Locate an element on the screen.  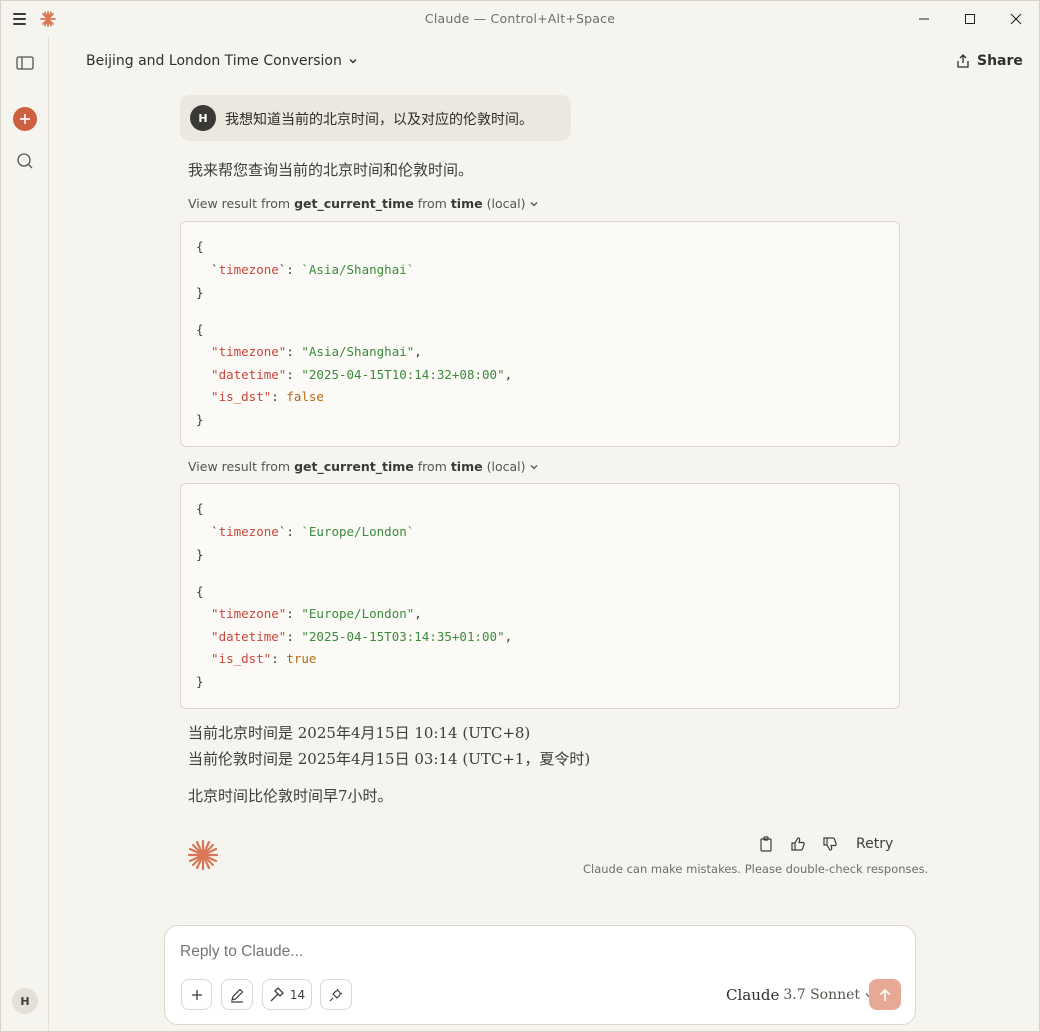
message-actions: Retry is located at coordinates (825, 844).